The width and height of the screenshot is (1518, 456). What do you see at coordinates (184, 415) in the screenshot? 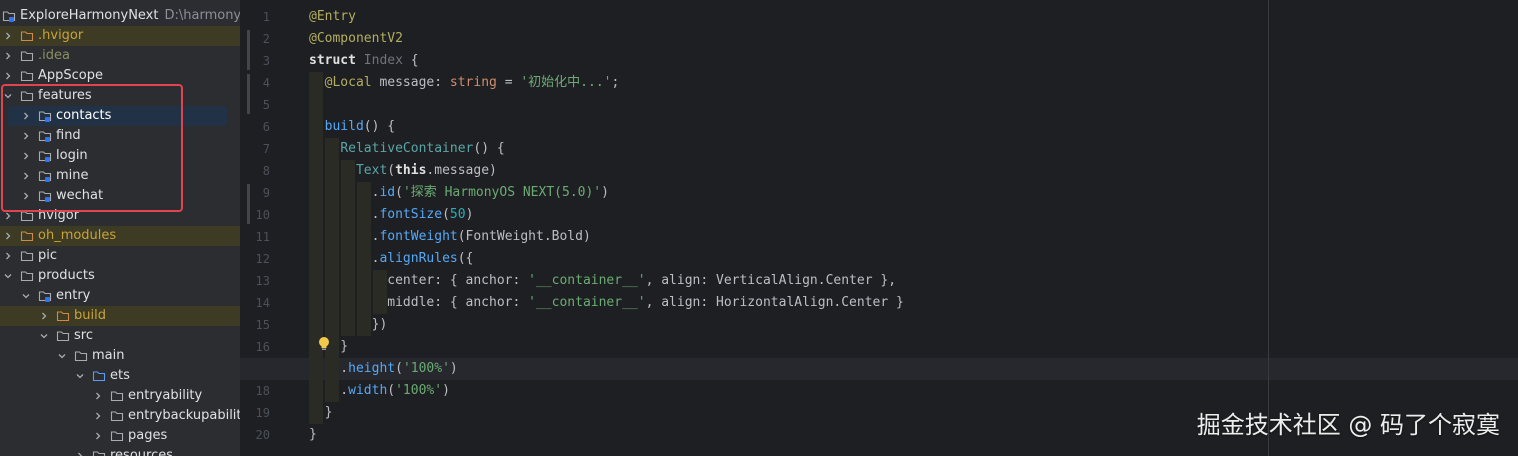
I see `tree-item-label: entrybackupability` at bounding box center [184, 415].